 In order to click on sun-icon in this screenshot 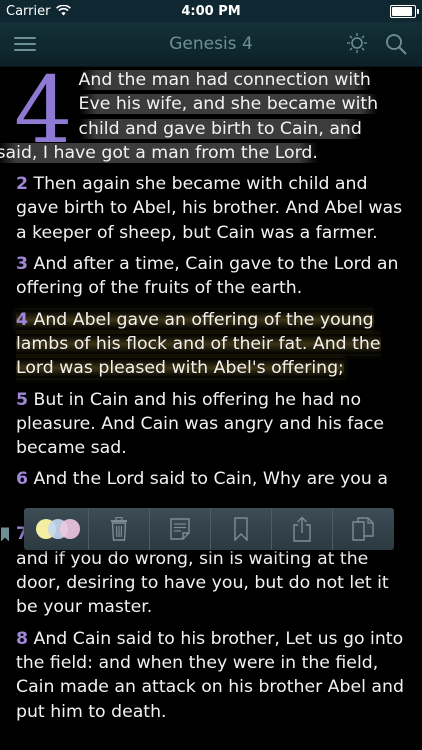, I will do `click(357, 43)`.